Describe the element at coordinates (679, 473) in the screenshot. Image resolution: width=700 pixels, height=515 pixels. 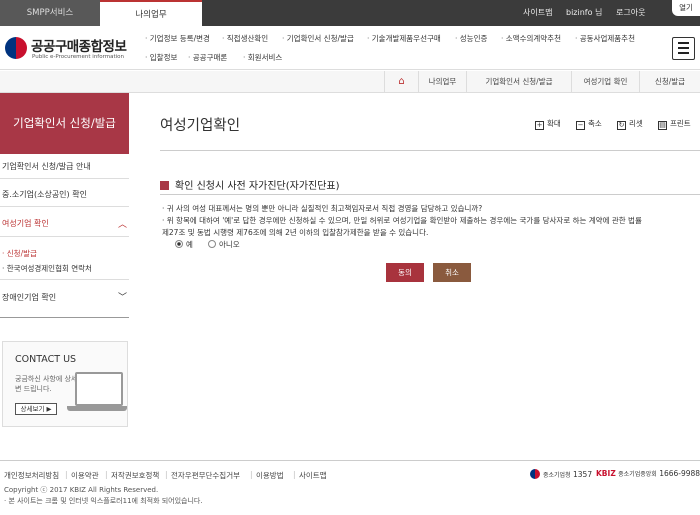
I see `call2-num: 1666-9988` at that location.